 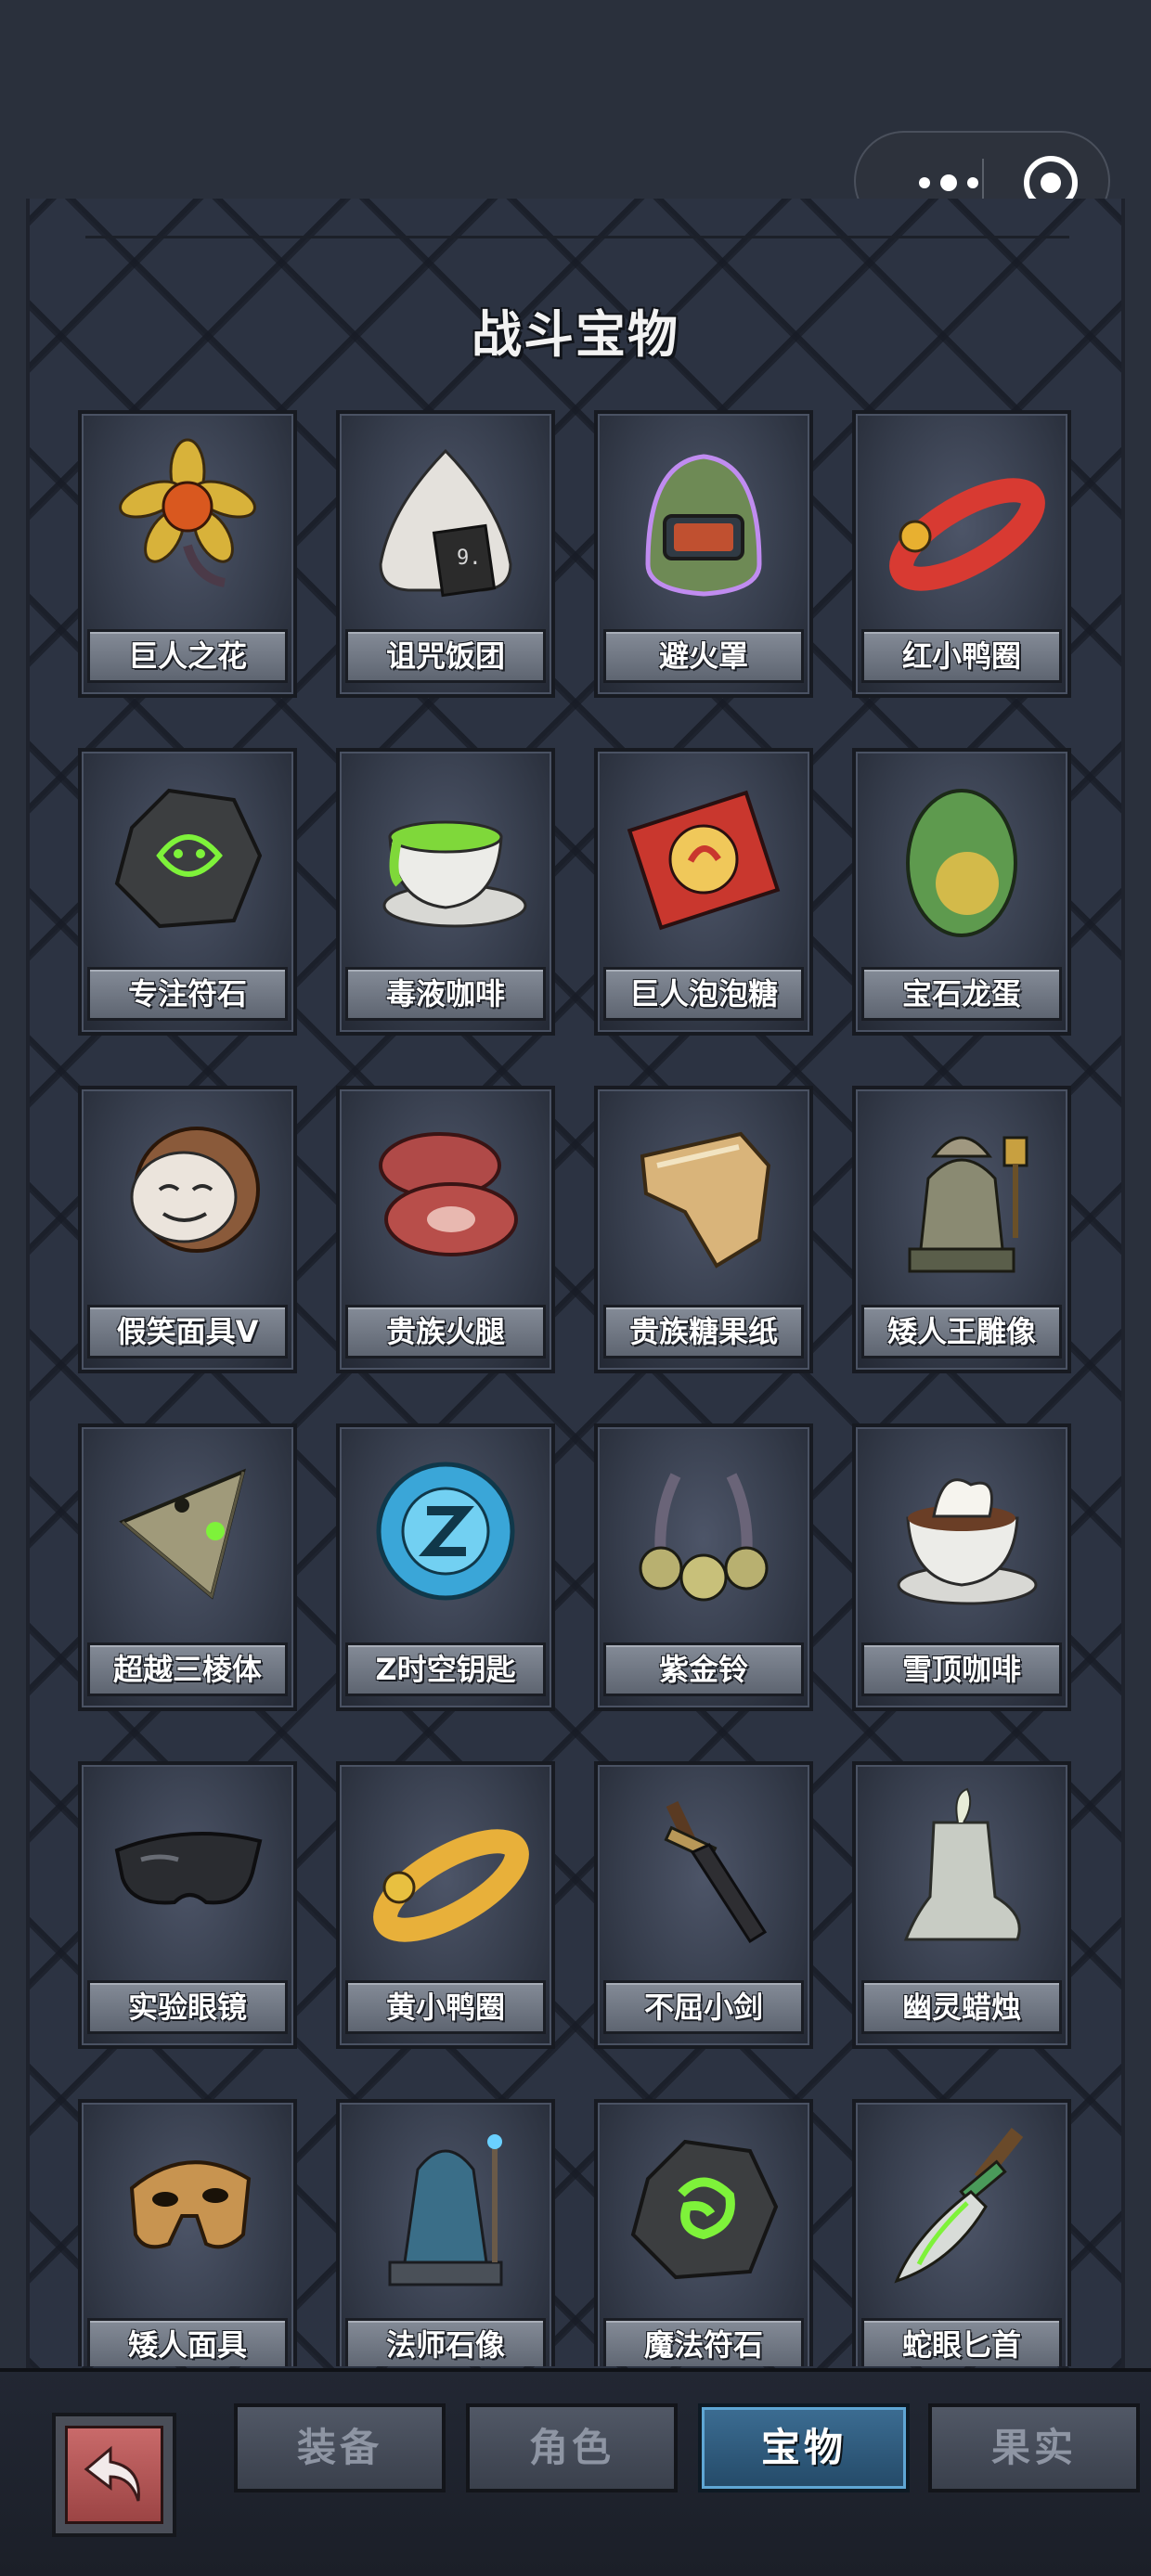 What do you see at coordinates (445, 1331) in the screenshot?
I see `treasure-name: 贵族火腿` at bounding box center [445, 1331].